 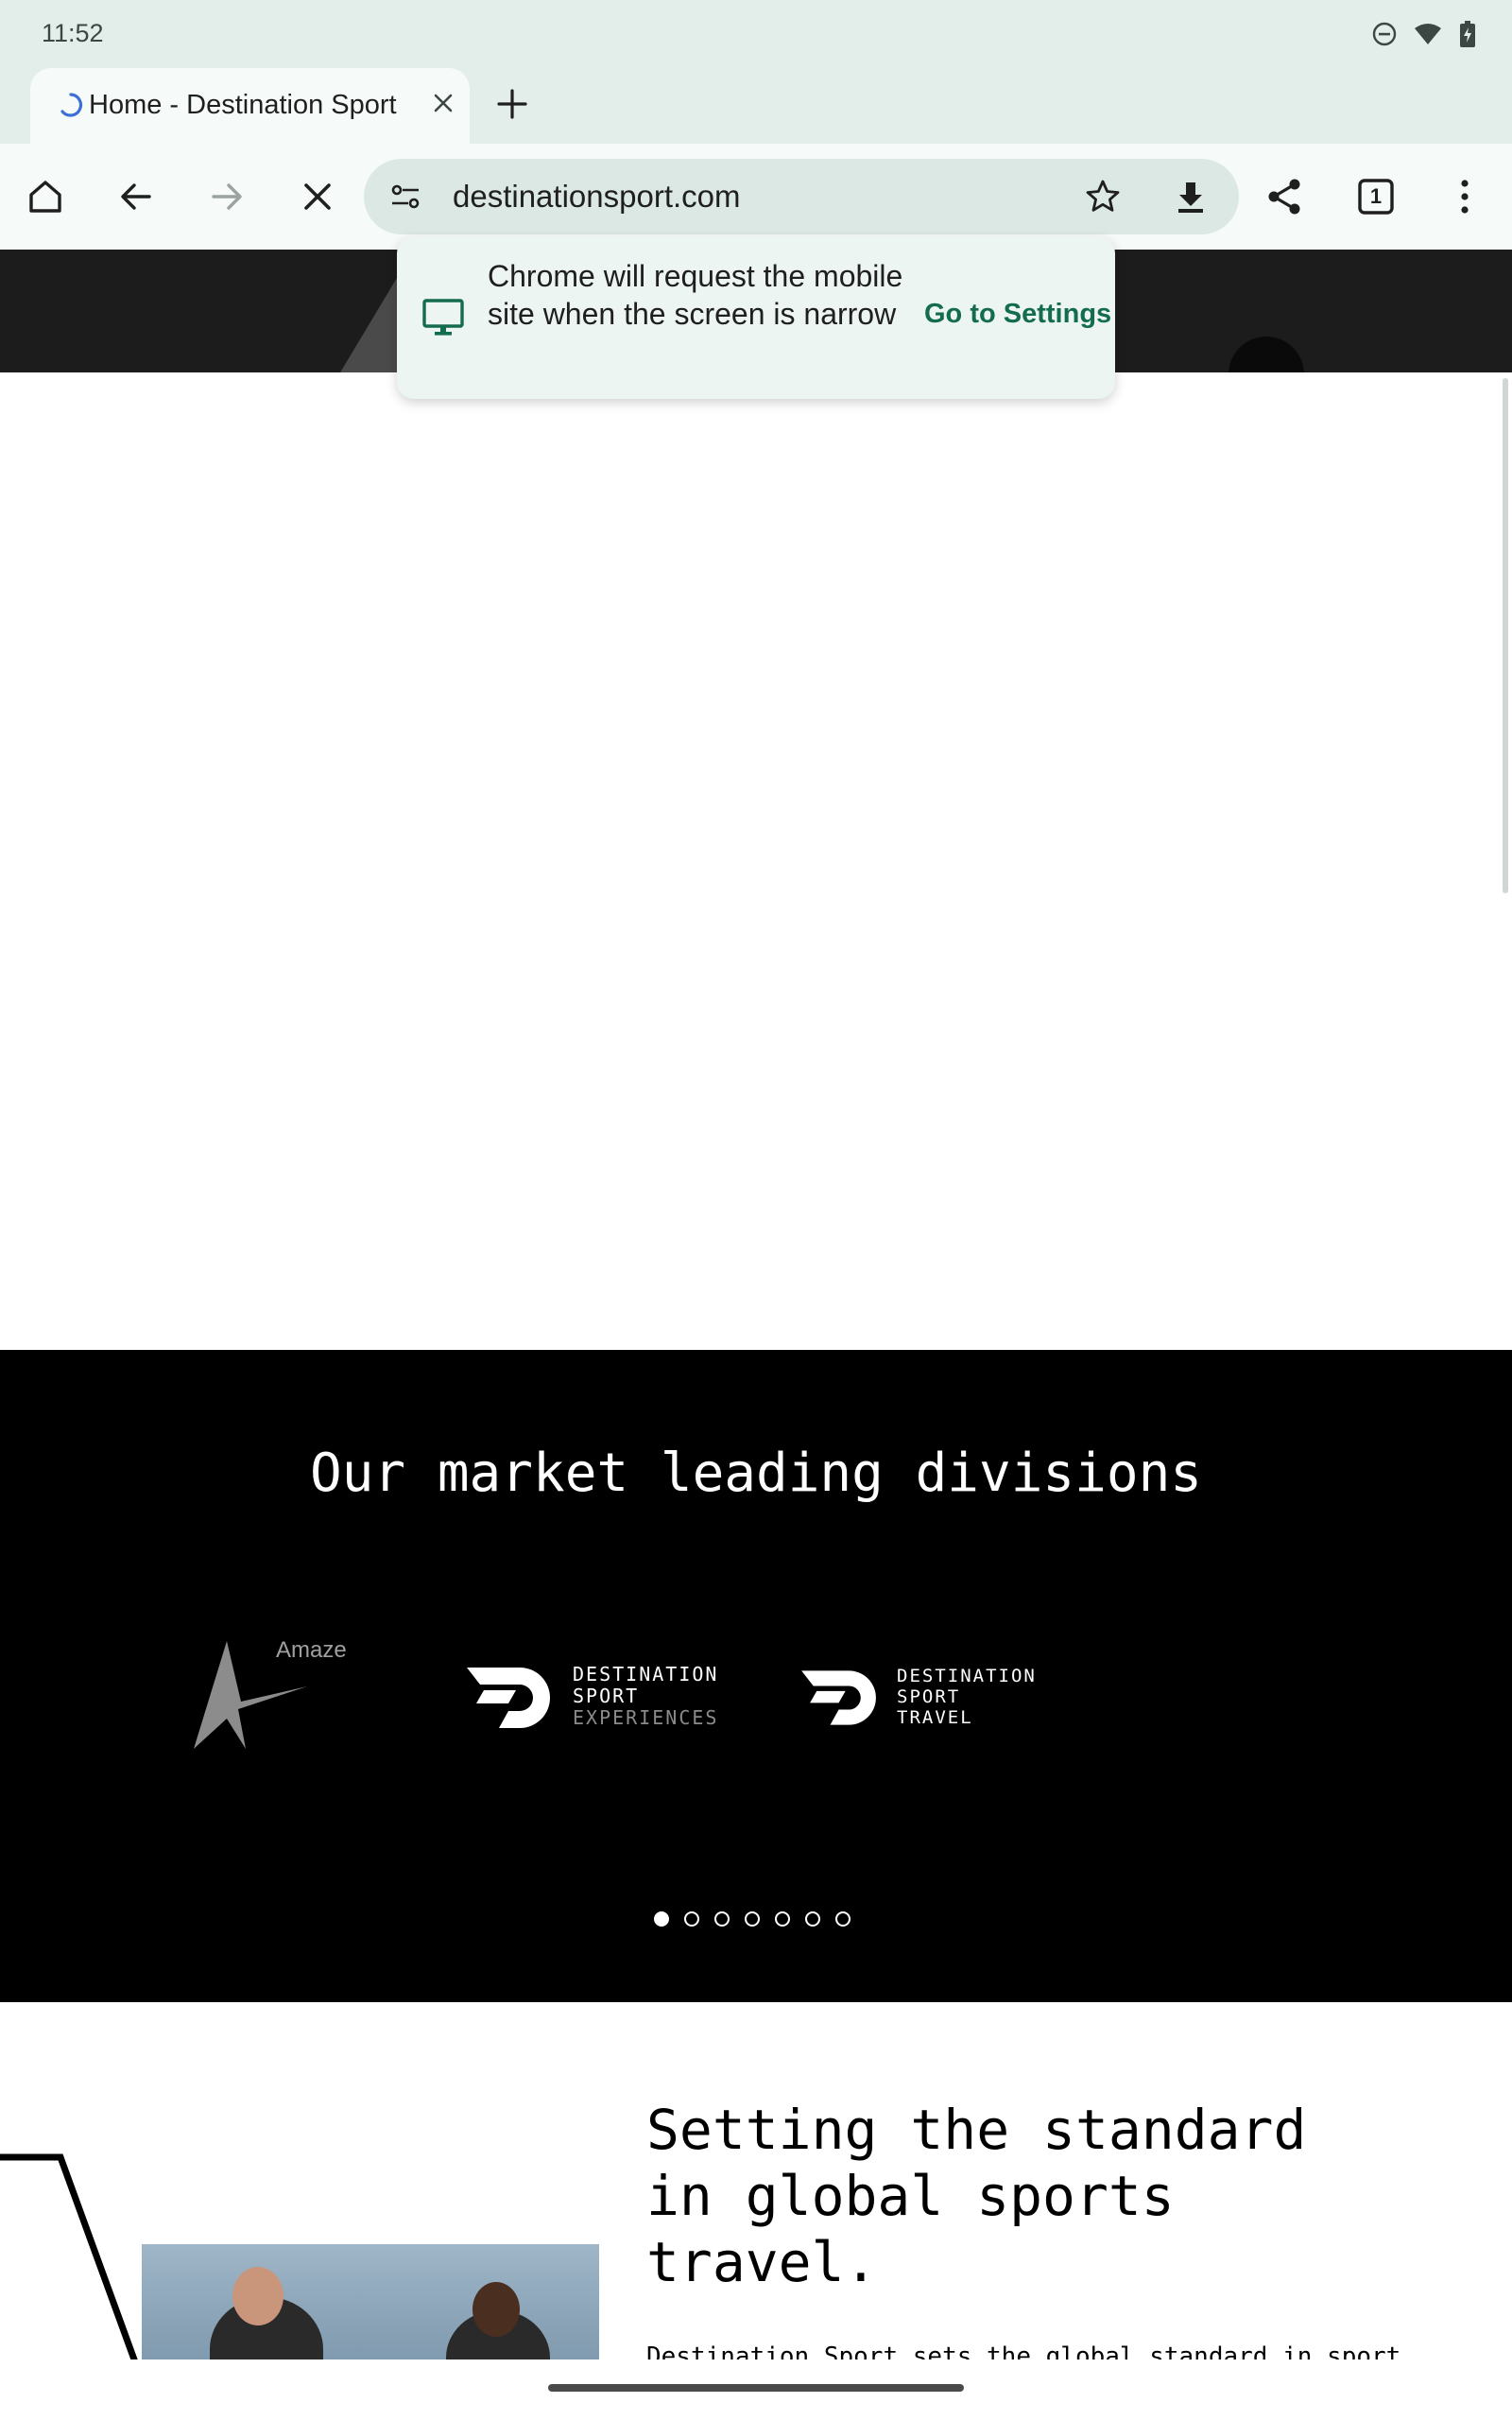 What do you see at coordinates (646, 1717) in the screenshot?
I see `wordmark-line3: EXPERIENCES` at bounding box center [646, 1717].